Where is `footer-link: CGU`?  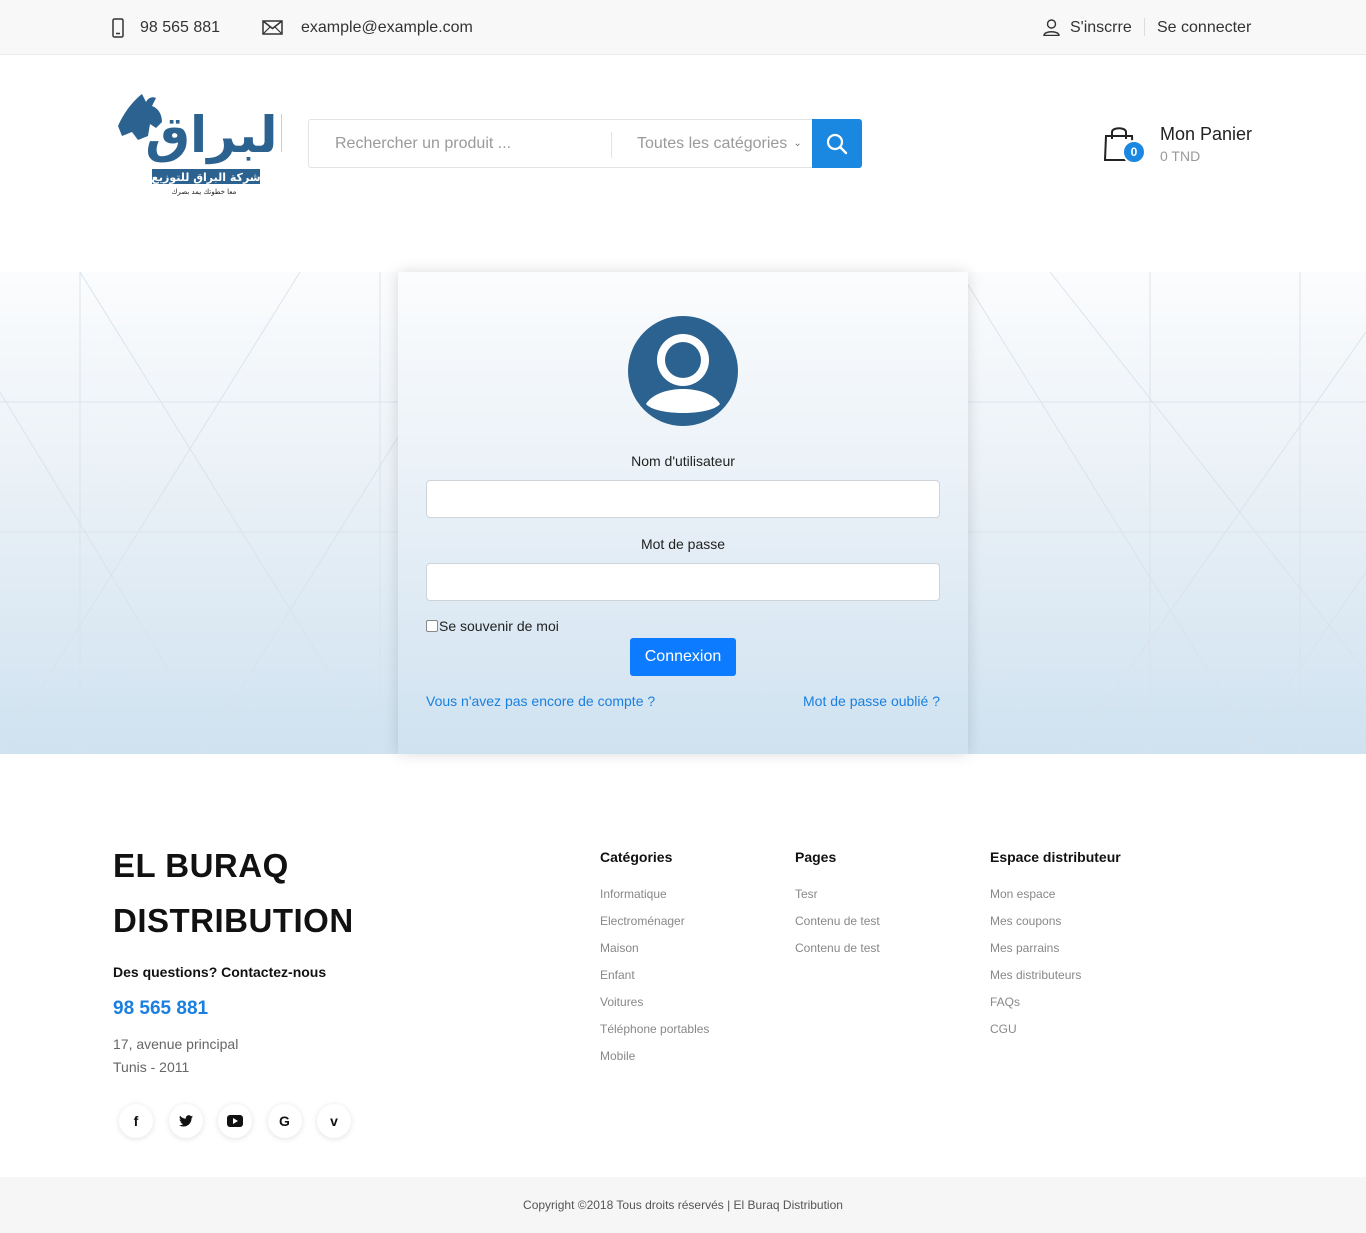 footer-link: CGU is located at coordinates (1055, 1035).